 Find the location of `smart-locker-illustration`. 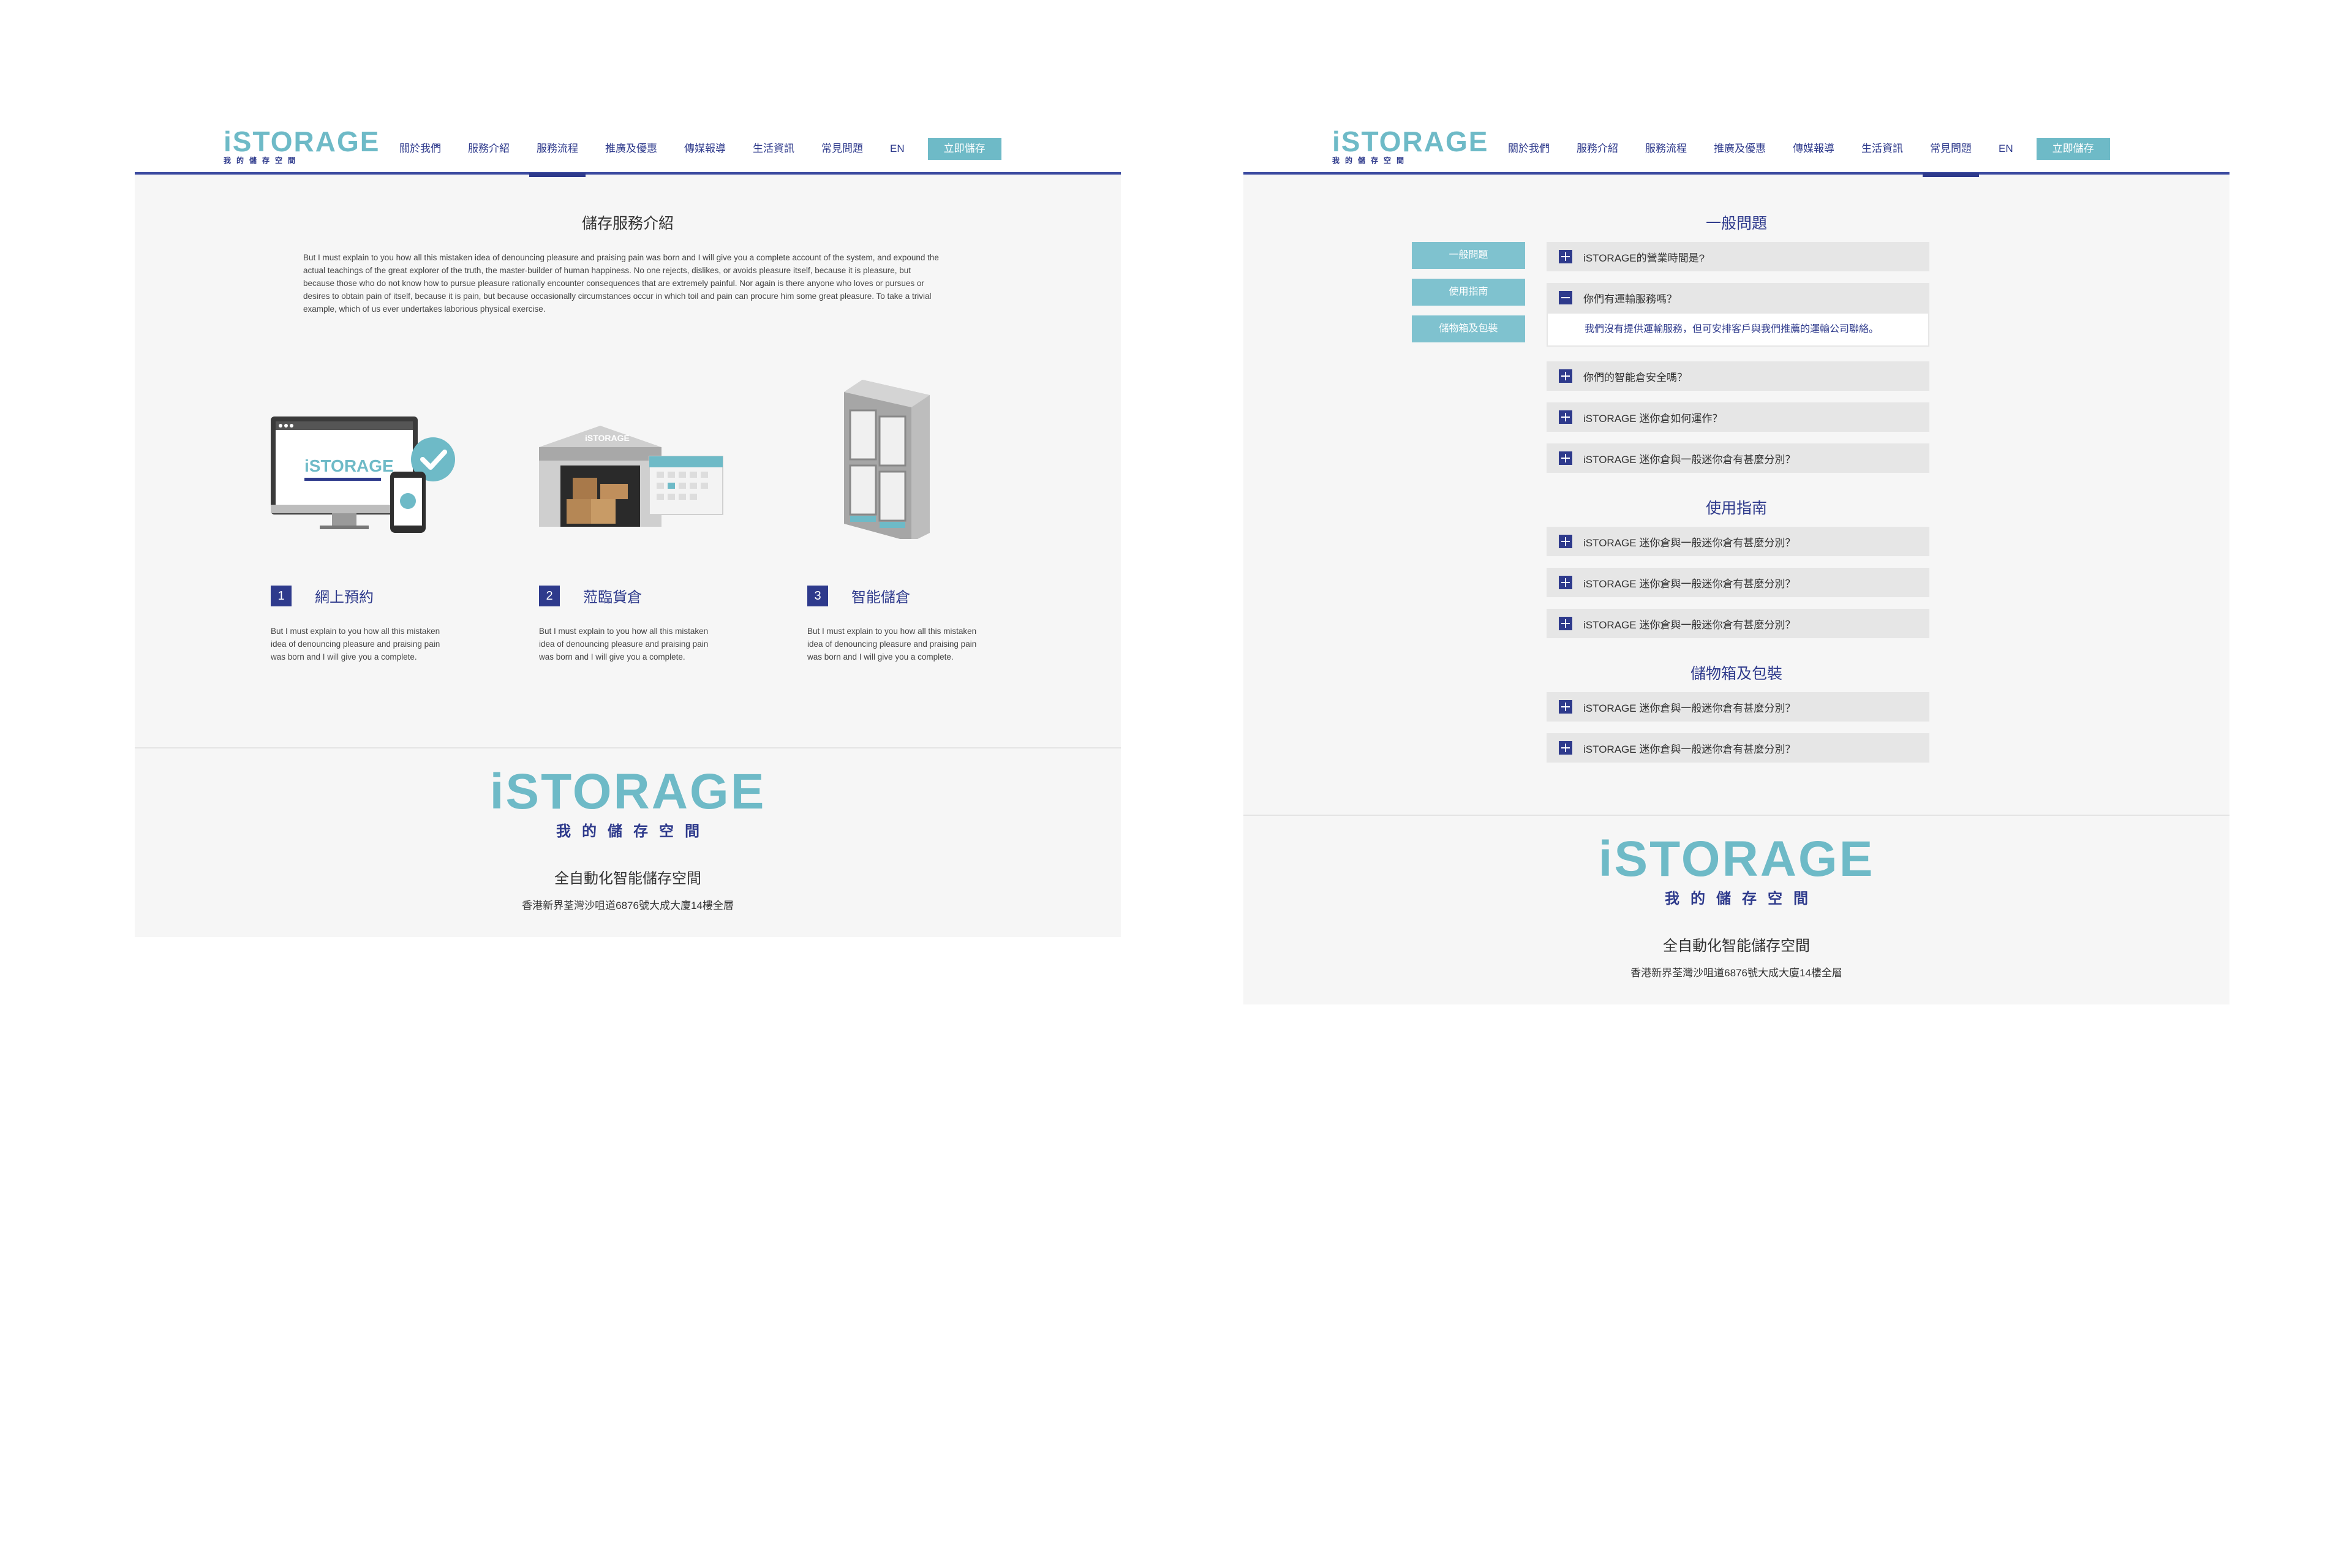

smart-locker-illustration is located at coordinates (908, 461).